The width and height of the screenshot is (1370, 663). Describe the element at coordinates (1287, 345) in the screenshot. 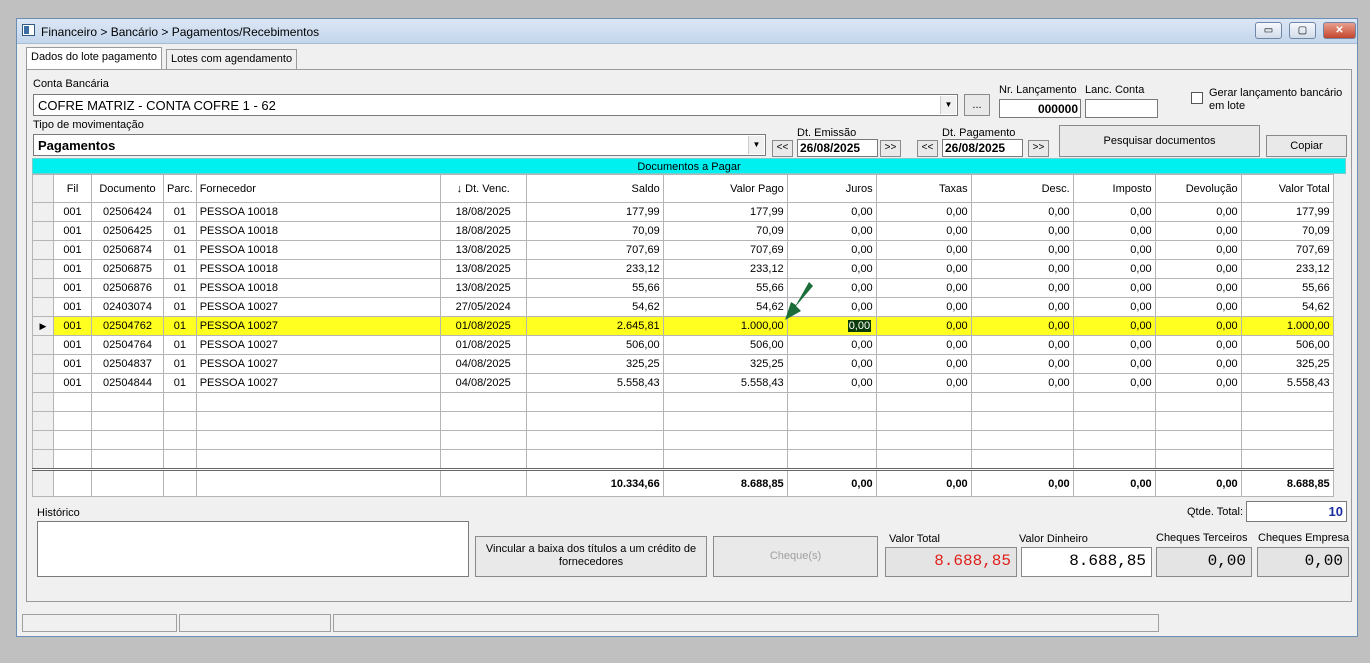

I see `cell-valor-total: 506,00` at that location.